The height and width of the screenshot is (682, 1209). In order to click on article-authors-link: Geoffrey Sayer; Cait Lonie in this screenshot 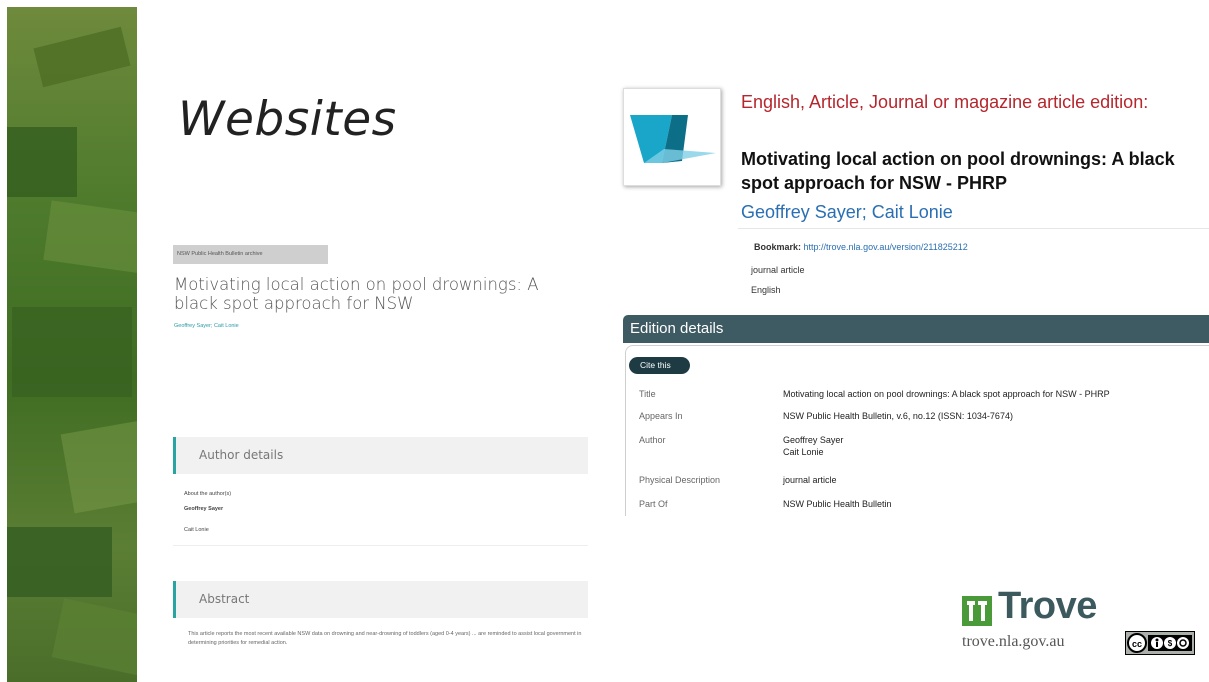, I will do `click(206, 326)`.